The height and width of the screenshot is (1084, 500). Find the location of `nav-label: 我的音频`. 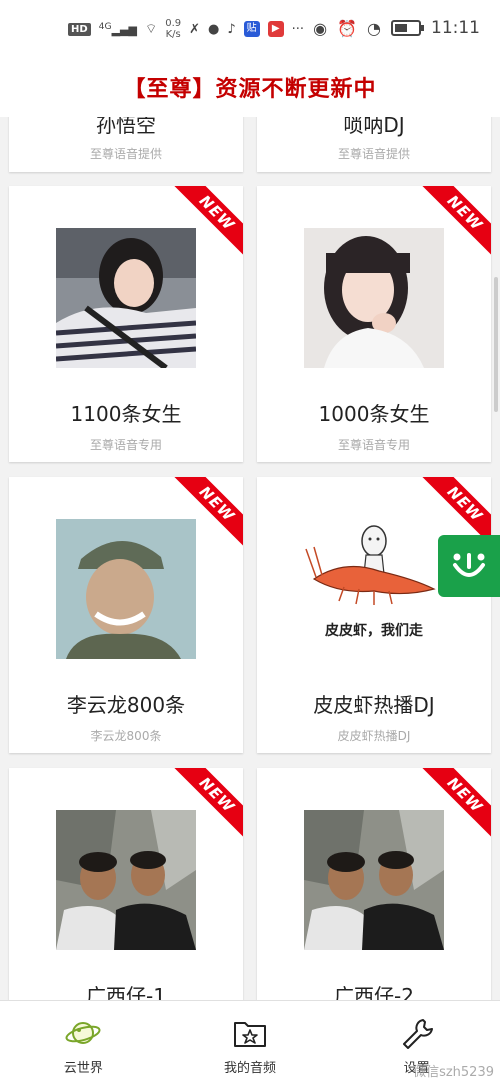

nav-label: 我的音频 is located at coordinates (250, 1068).